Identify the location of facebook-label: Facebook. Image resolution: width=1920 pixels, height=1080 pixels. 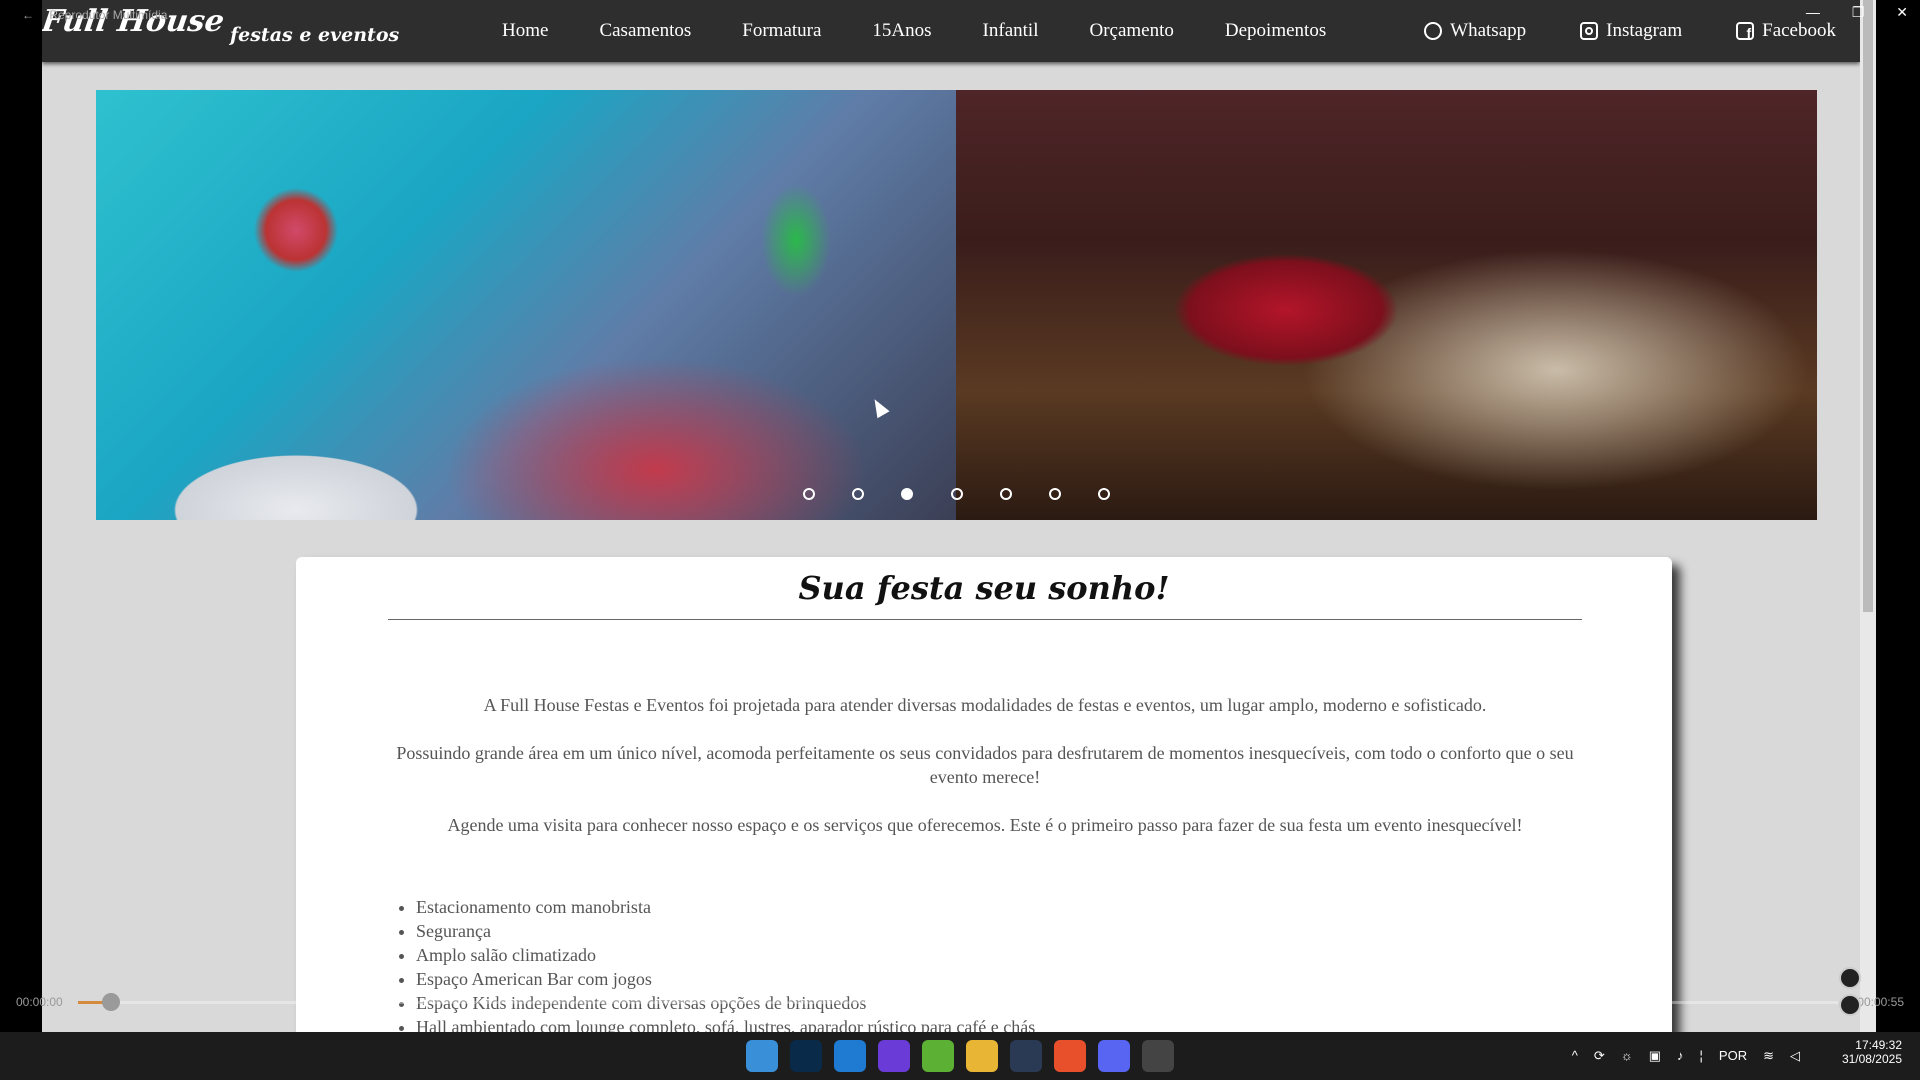
(1799, 30).